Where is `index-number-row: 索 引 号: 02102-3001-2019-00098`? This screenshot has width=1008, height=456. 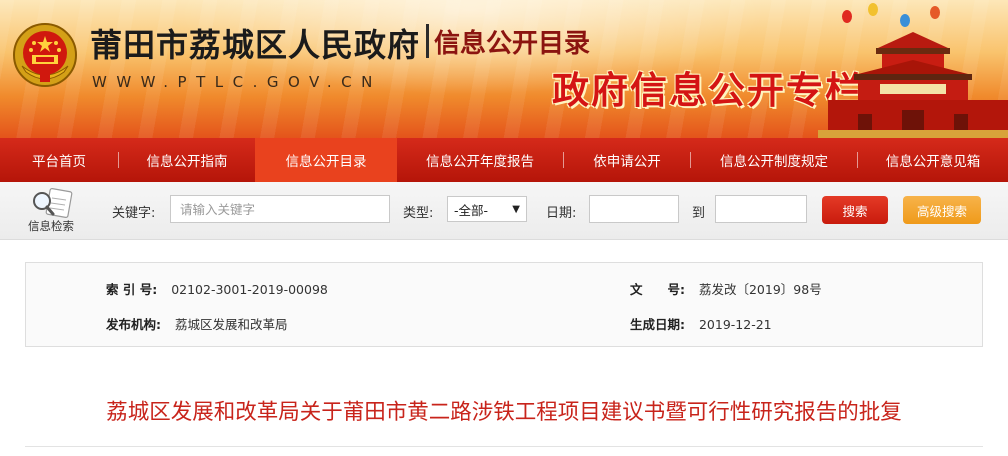 index-number-row: 索 引 号: 02102-3001-2019-00098 is located at coordinates (217, 288).